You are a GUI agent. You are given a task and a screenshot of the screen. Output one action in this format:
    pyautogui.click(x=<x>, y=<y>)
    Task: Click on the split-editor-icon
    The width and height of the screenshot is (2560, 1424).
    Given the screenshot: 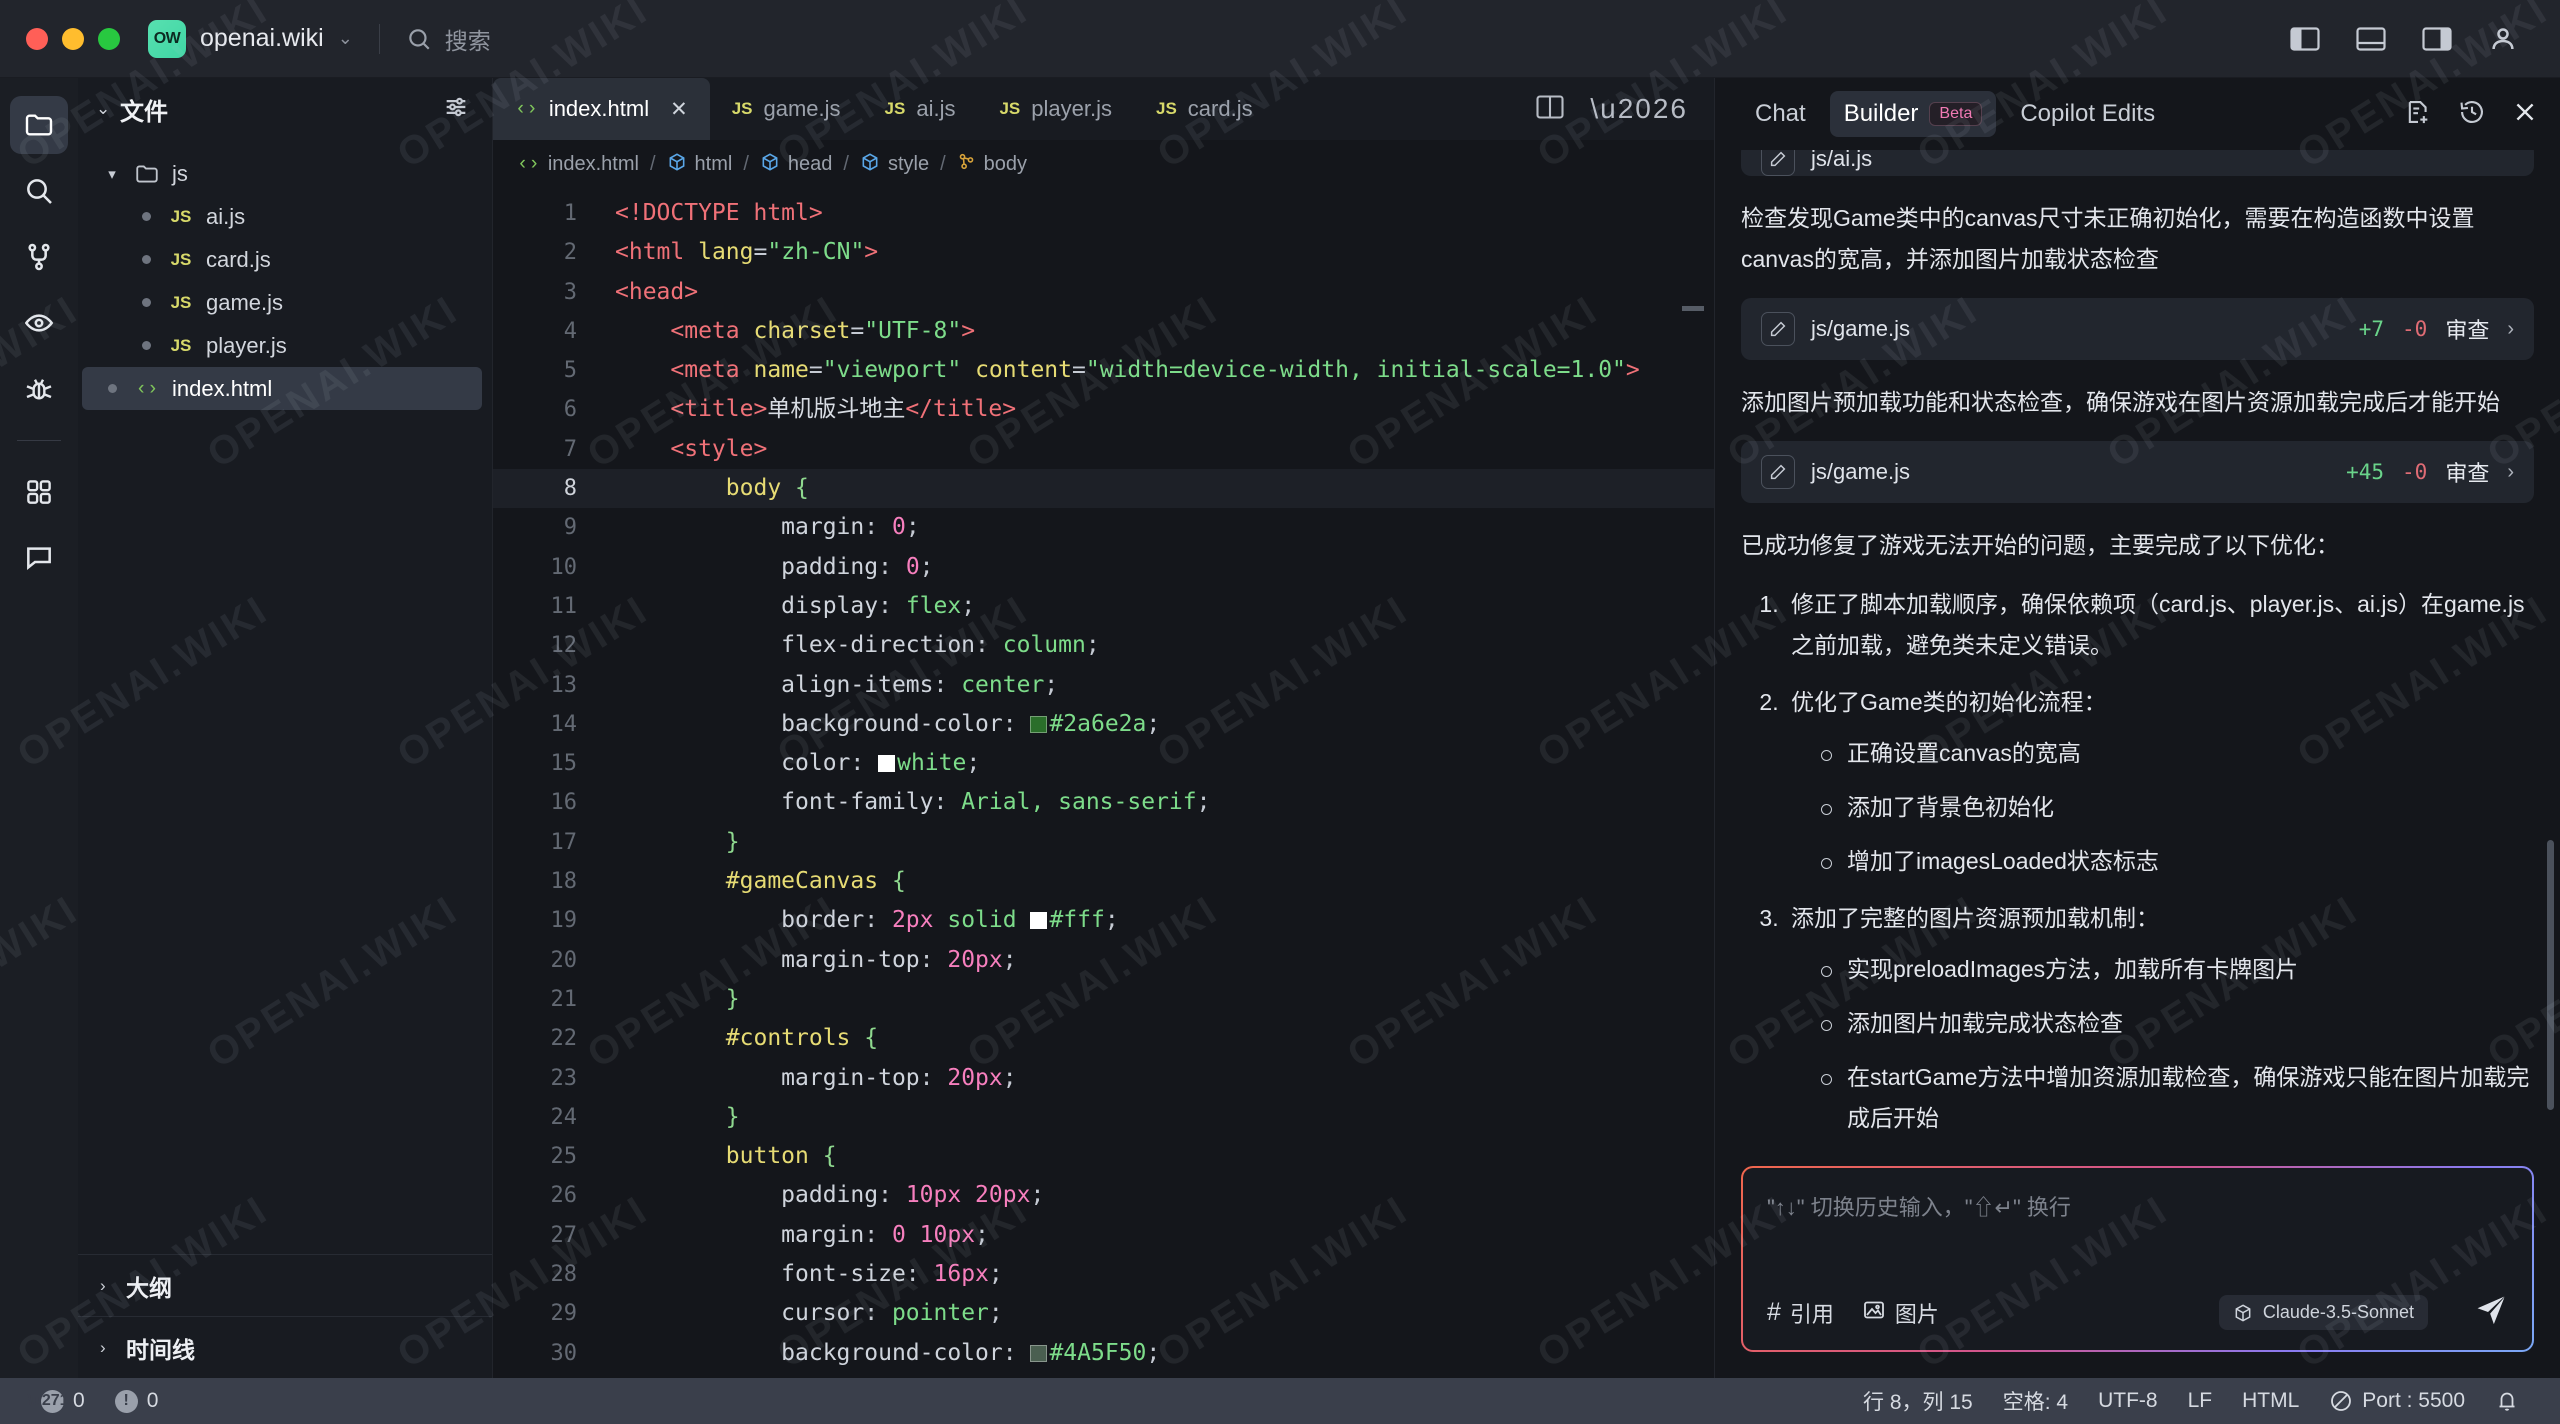 What is the action you would take?
    pyautogui.click(x=1550, y=109)
    